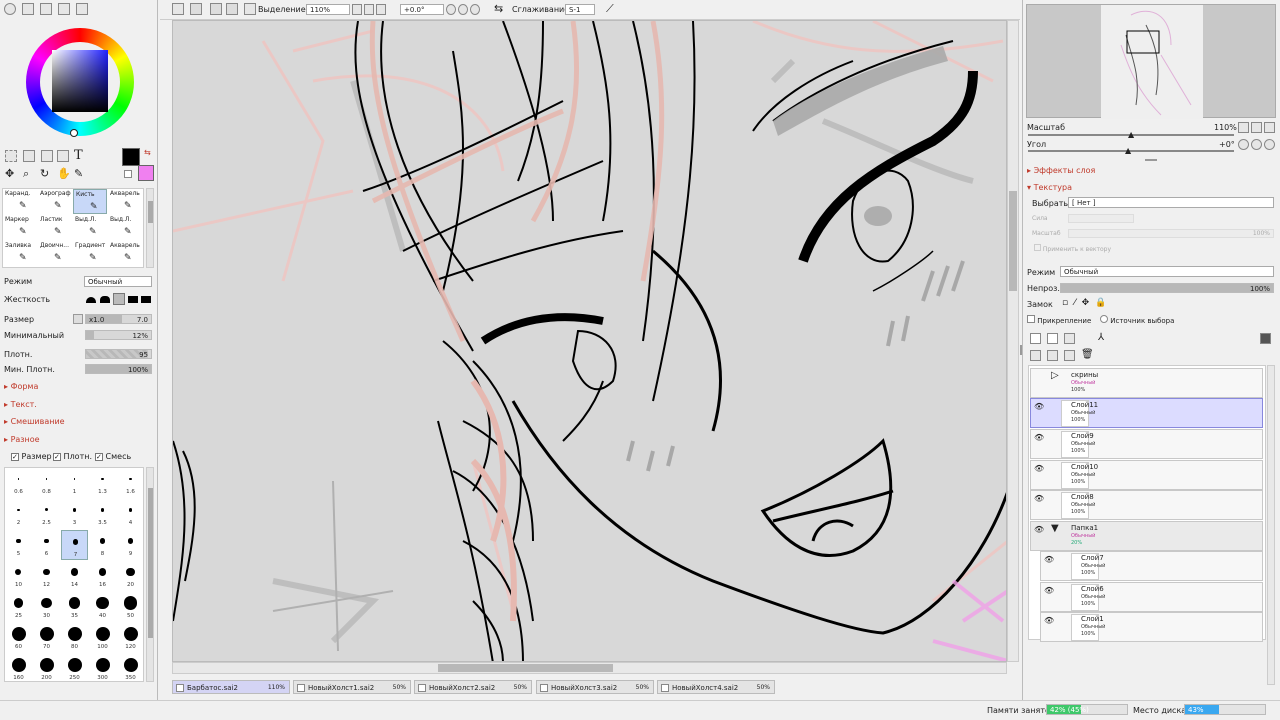 The height and width of the screenshot is (720, 1280). Describe the element at coordinates (1146, 505) in the screenshot. I see `layer-row: 👁 Слой8 Обычный 100%` at that location.